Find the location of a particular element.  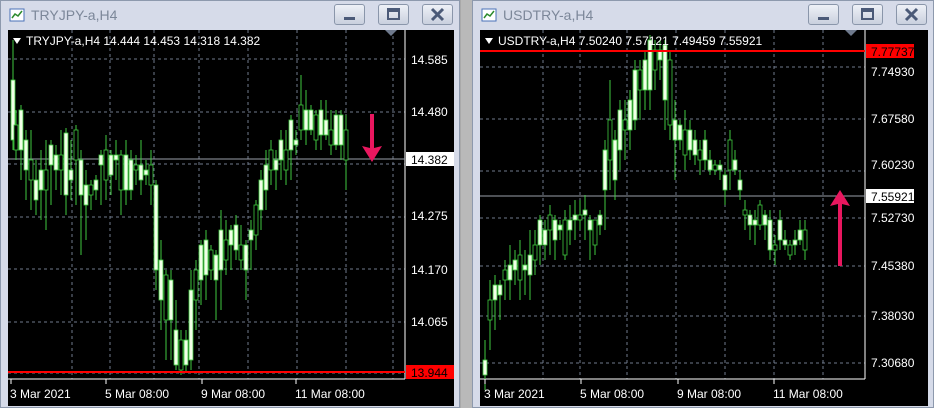

window-title: USDTRY-a,H4 is located at coordinates (548, 15).